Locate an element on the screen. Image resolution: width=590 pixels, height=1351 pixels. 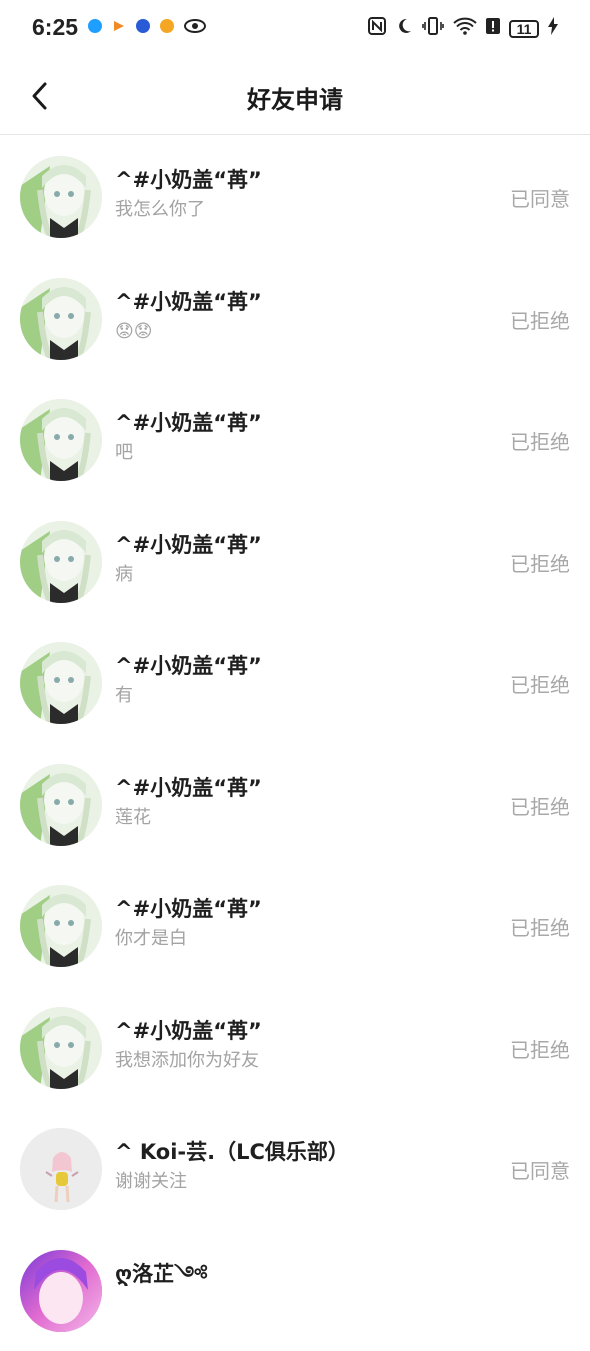
request-message: 吧 is located at coordinates (282, 453).